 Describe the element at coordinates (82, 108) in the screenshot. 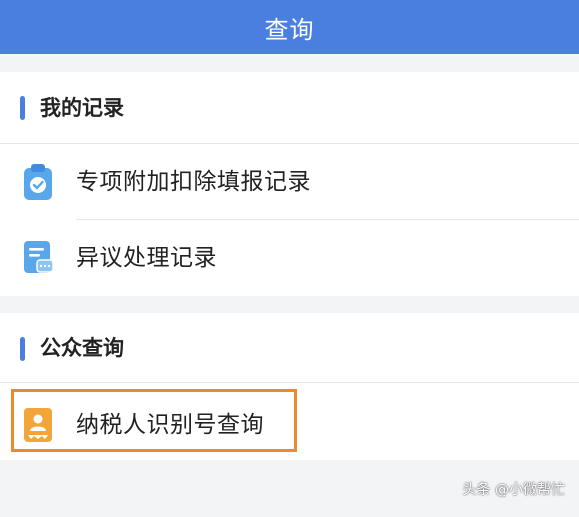

I see `section-title-my-records: 我的记录` at that location.